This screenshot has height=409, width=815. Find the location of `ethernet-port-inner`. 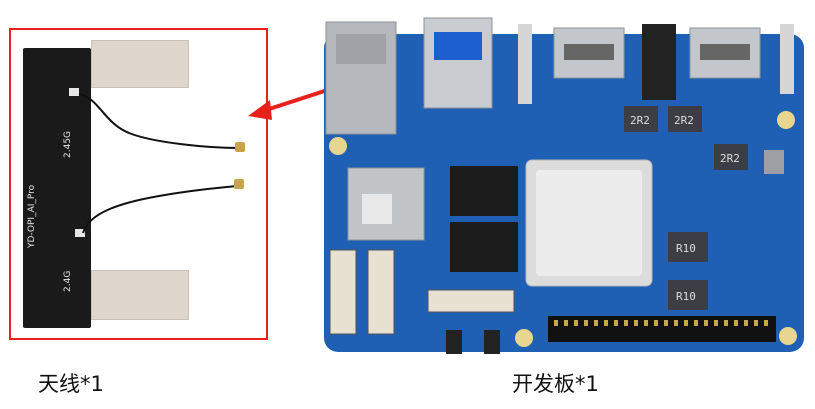

ethernet-port-inner is located at coordinates (361, 49).